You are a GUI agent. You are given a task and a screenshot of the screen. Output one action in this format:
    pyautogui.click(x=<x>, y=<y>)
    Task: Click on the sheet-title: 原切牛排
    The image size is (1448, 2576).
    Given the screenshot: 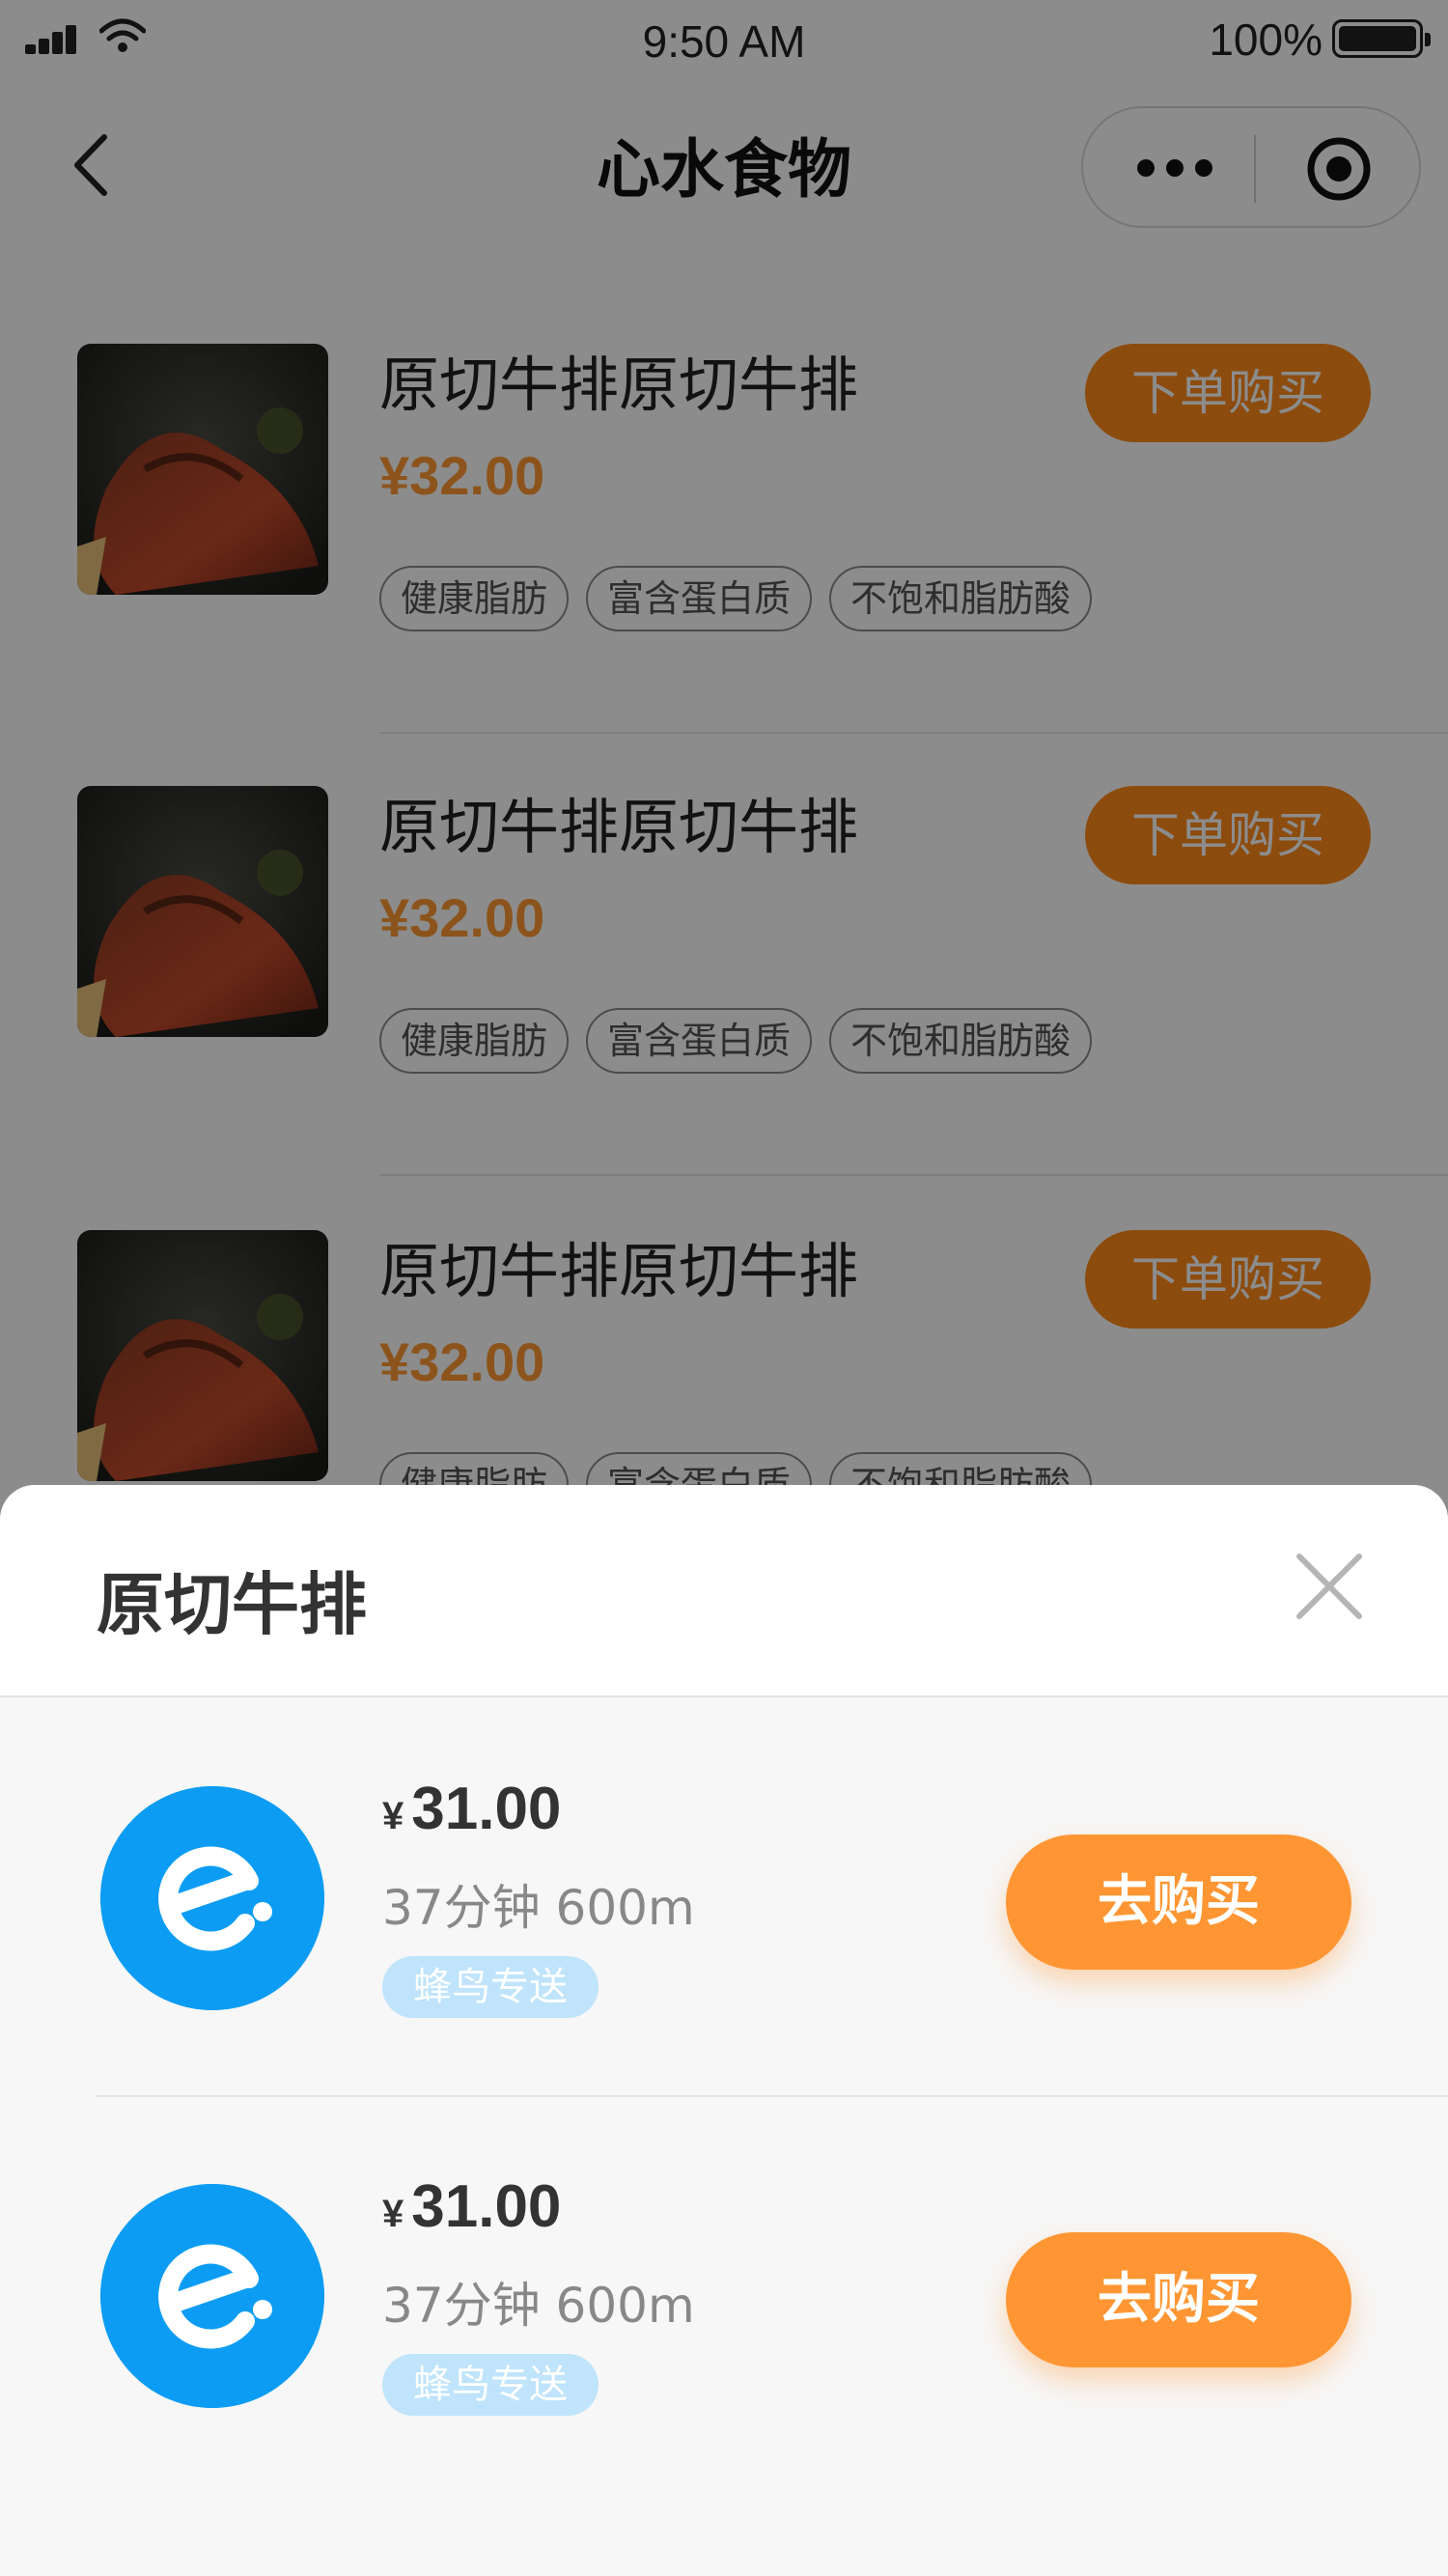 What is the action you would take?
    pyautogui.click(x=232, y=1605)
    